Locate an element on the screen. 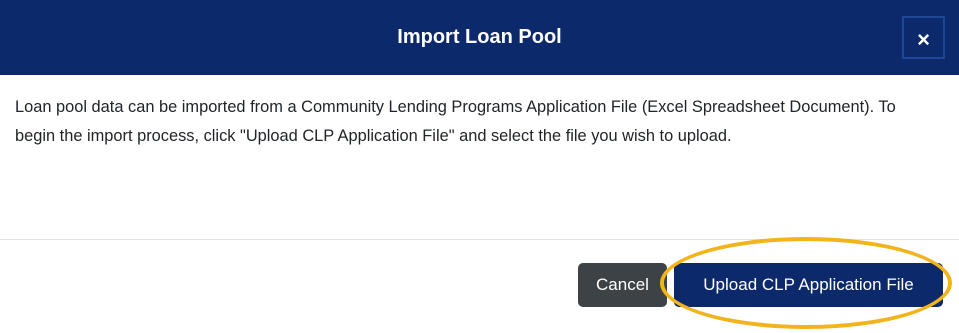  close-icon: × is located at coordinates (923, 39).